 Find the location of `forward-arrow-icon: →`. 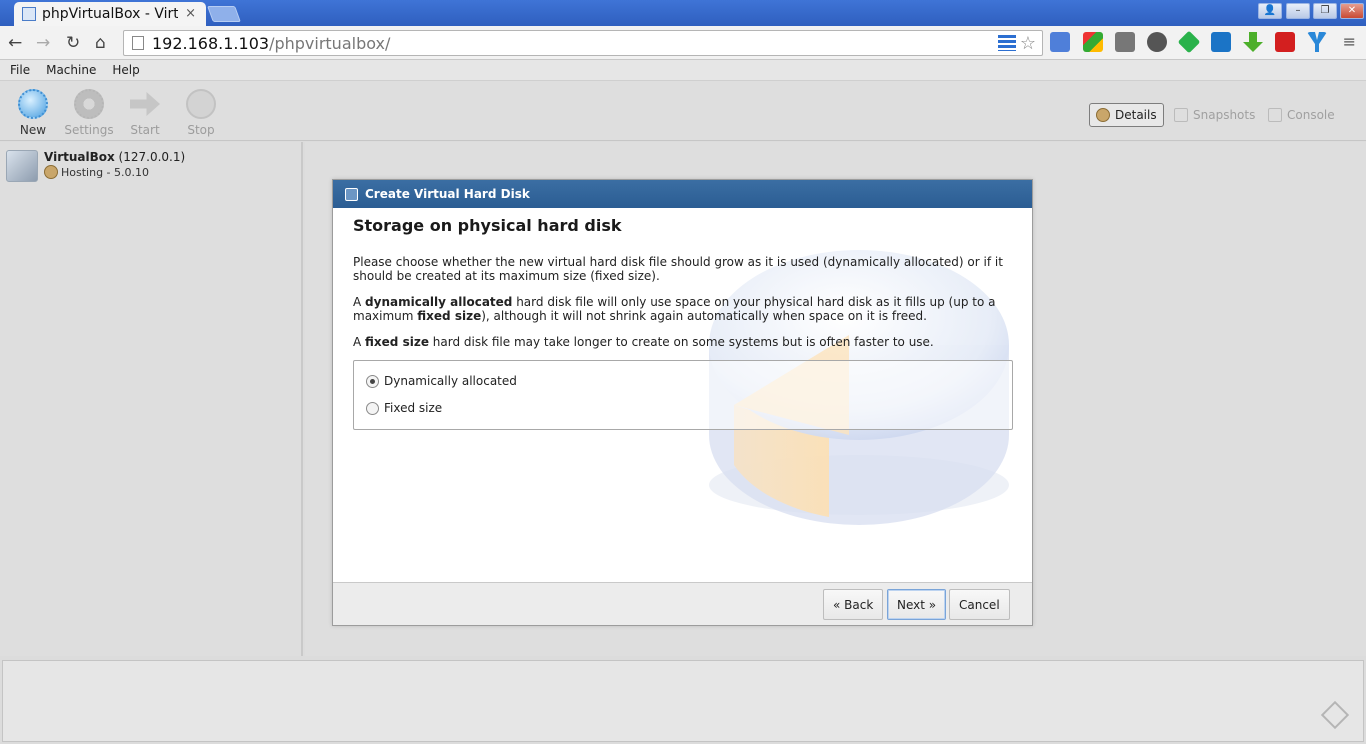

forward-arrow-icon: → is located at coordinates (43, 43).